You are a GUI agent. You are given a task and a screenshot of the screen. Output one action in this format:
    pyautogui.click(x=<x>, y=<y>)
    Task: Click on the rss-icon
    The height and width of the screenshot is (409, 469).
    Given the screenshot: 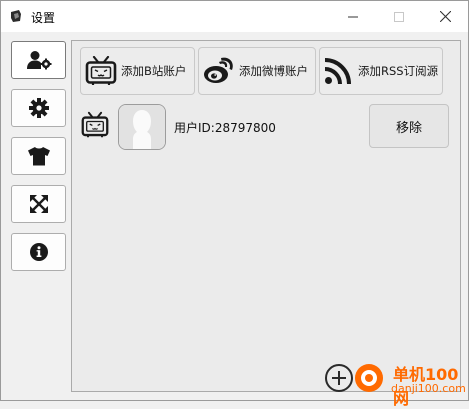 What is the action you would take?
    pyautogui.click(x=339, y=71)
    